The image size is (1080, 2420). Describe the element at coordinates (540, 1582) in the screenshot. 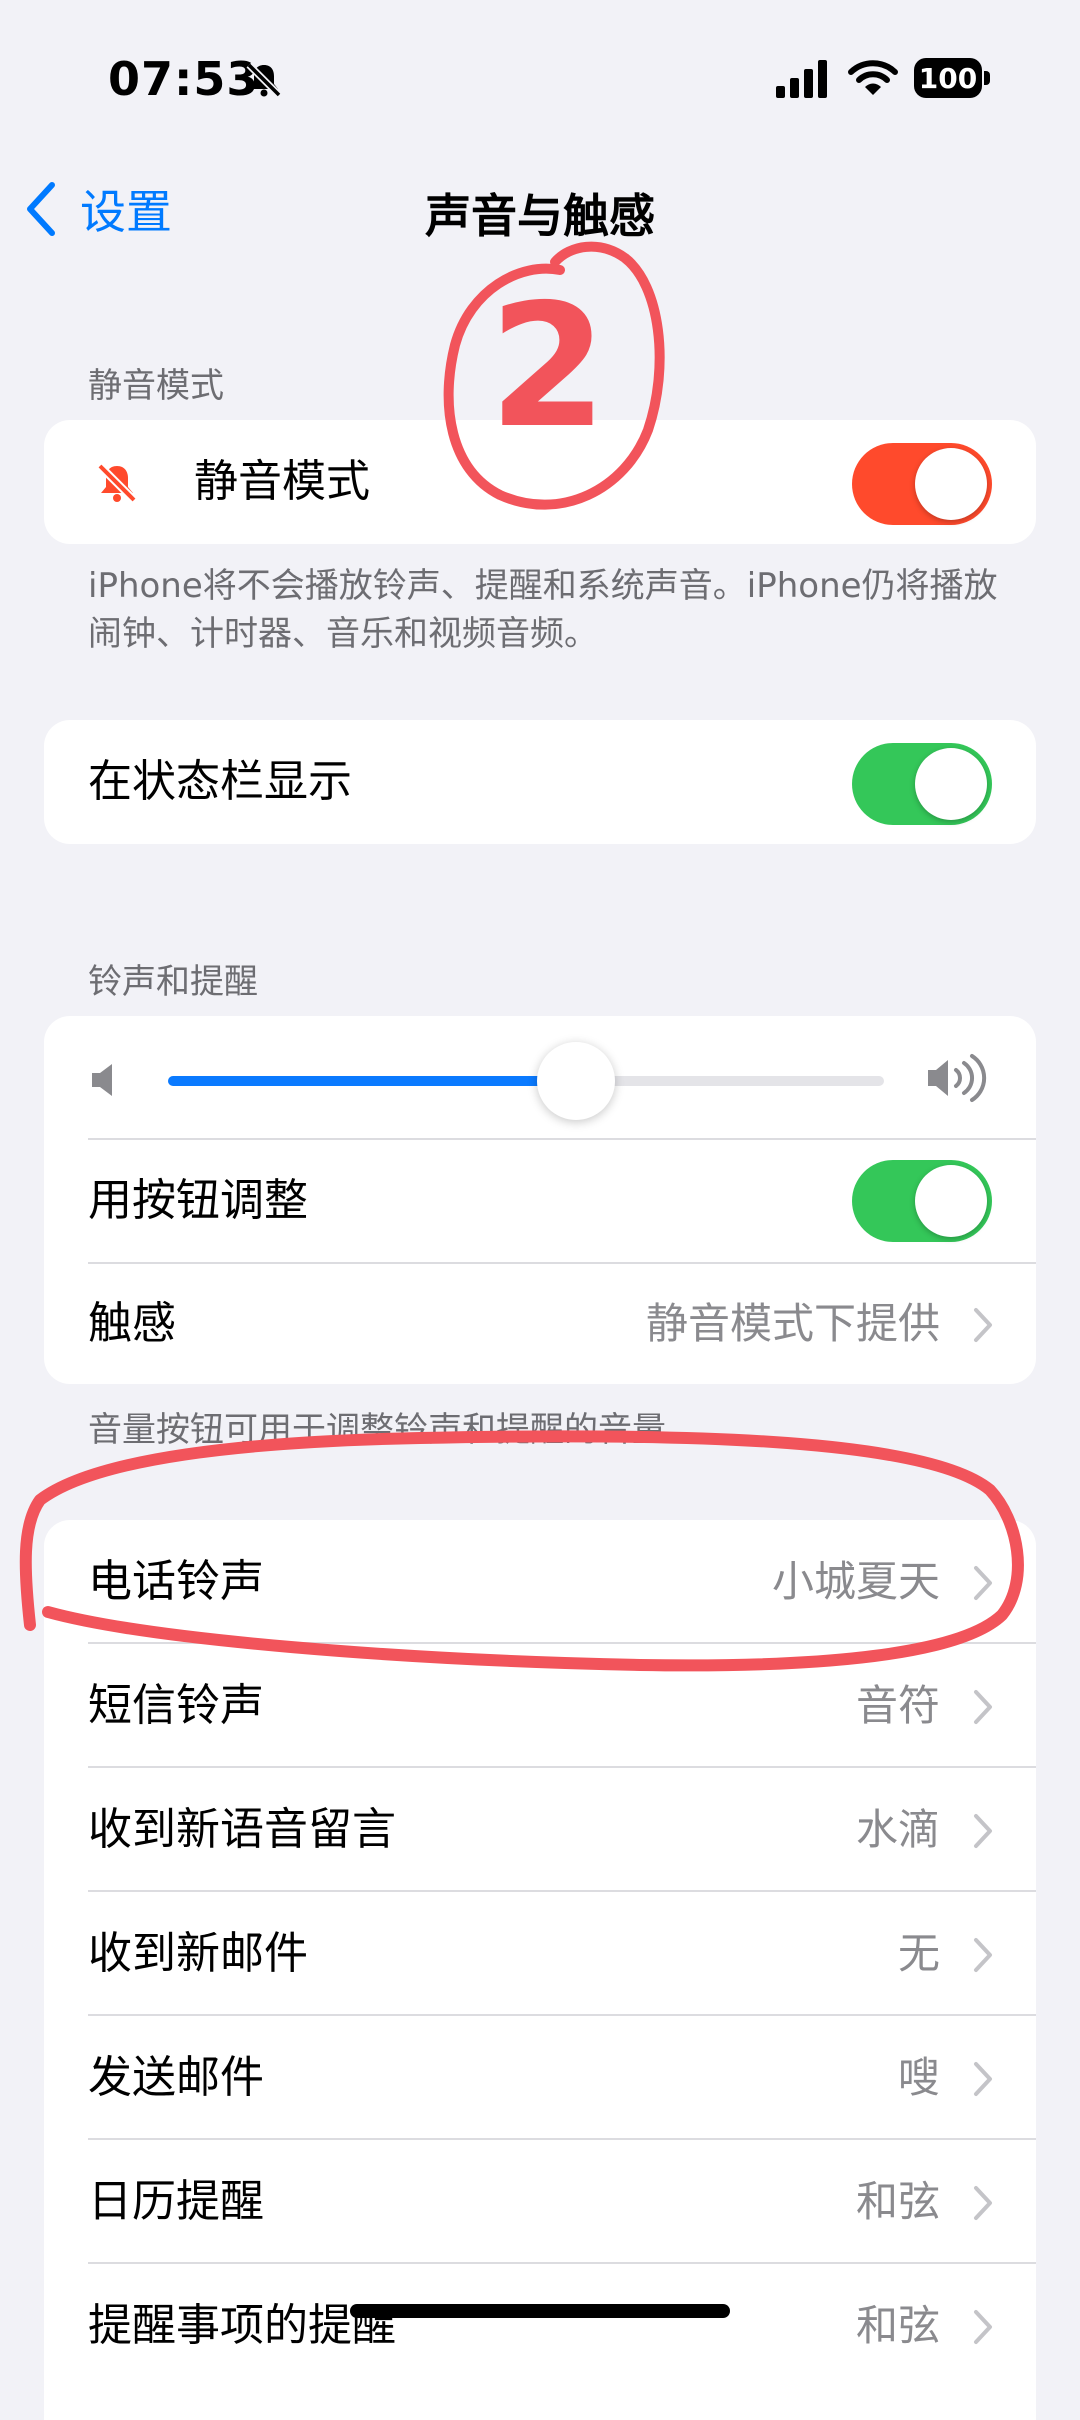

I see `sound-row-ringtone: 电话铃声 小城夏天` at that location.